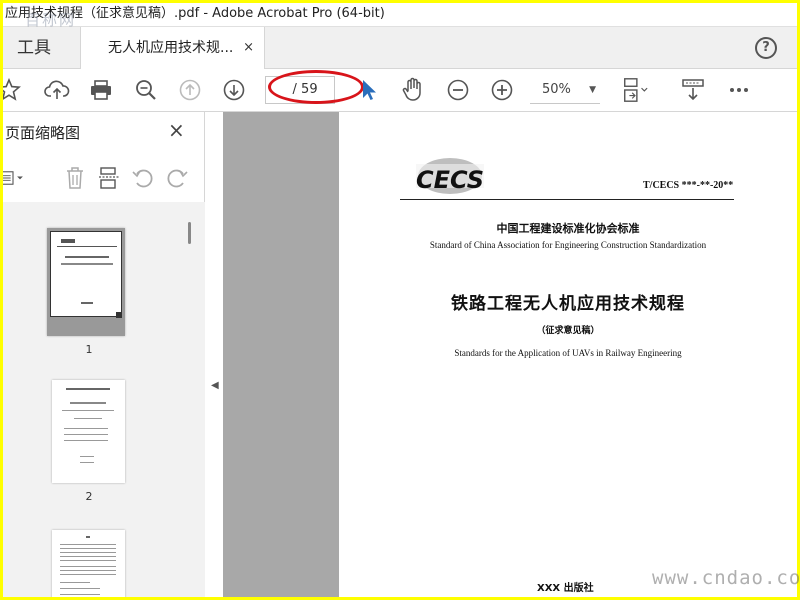 The height and width of the screenshot is (600, 800). I want to click on delete-page-icon, so click(75, 178).